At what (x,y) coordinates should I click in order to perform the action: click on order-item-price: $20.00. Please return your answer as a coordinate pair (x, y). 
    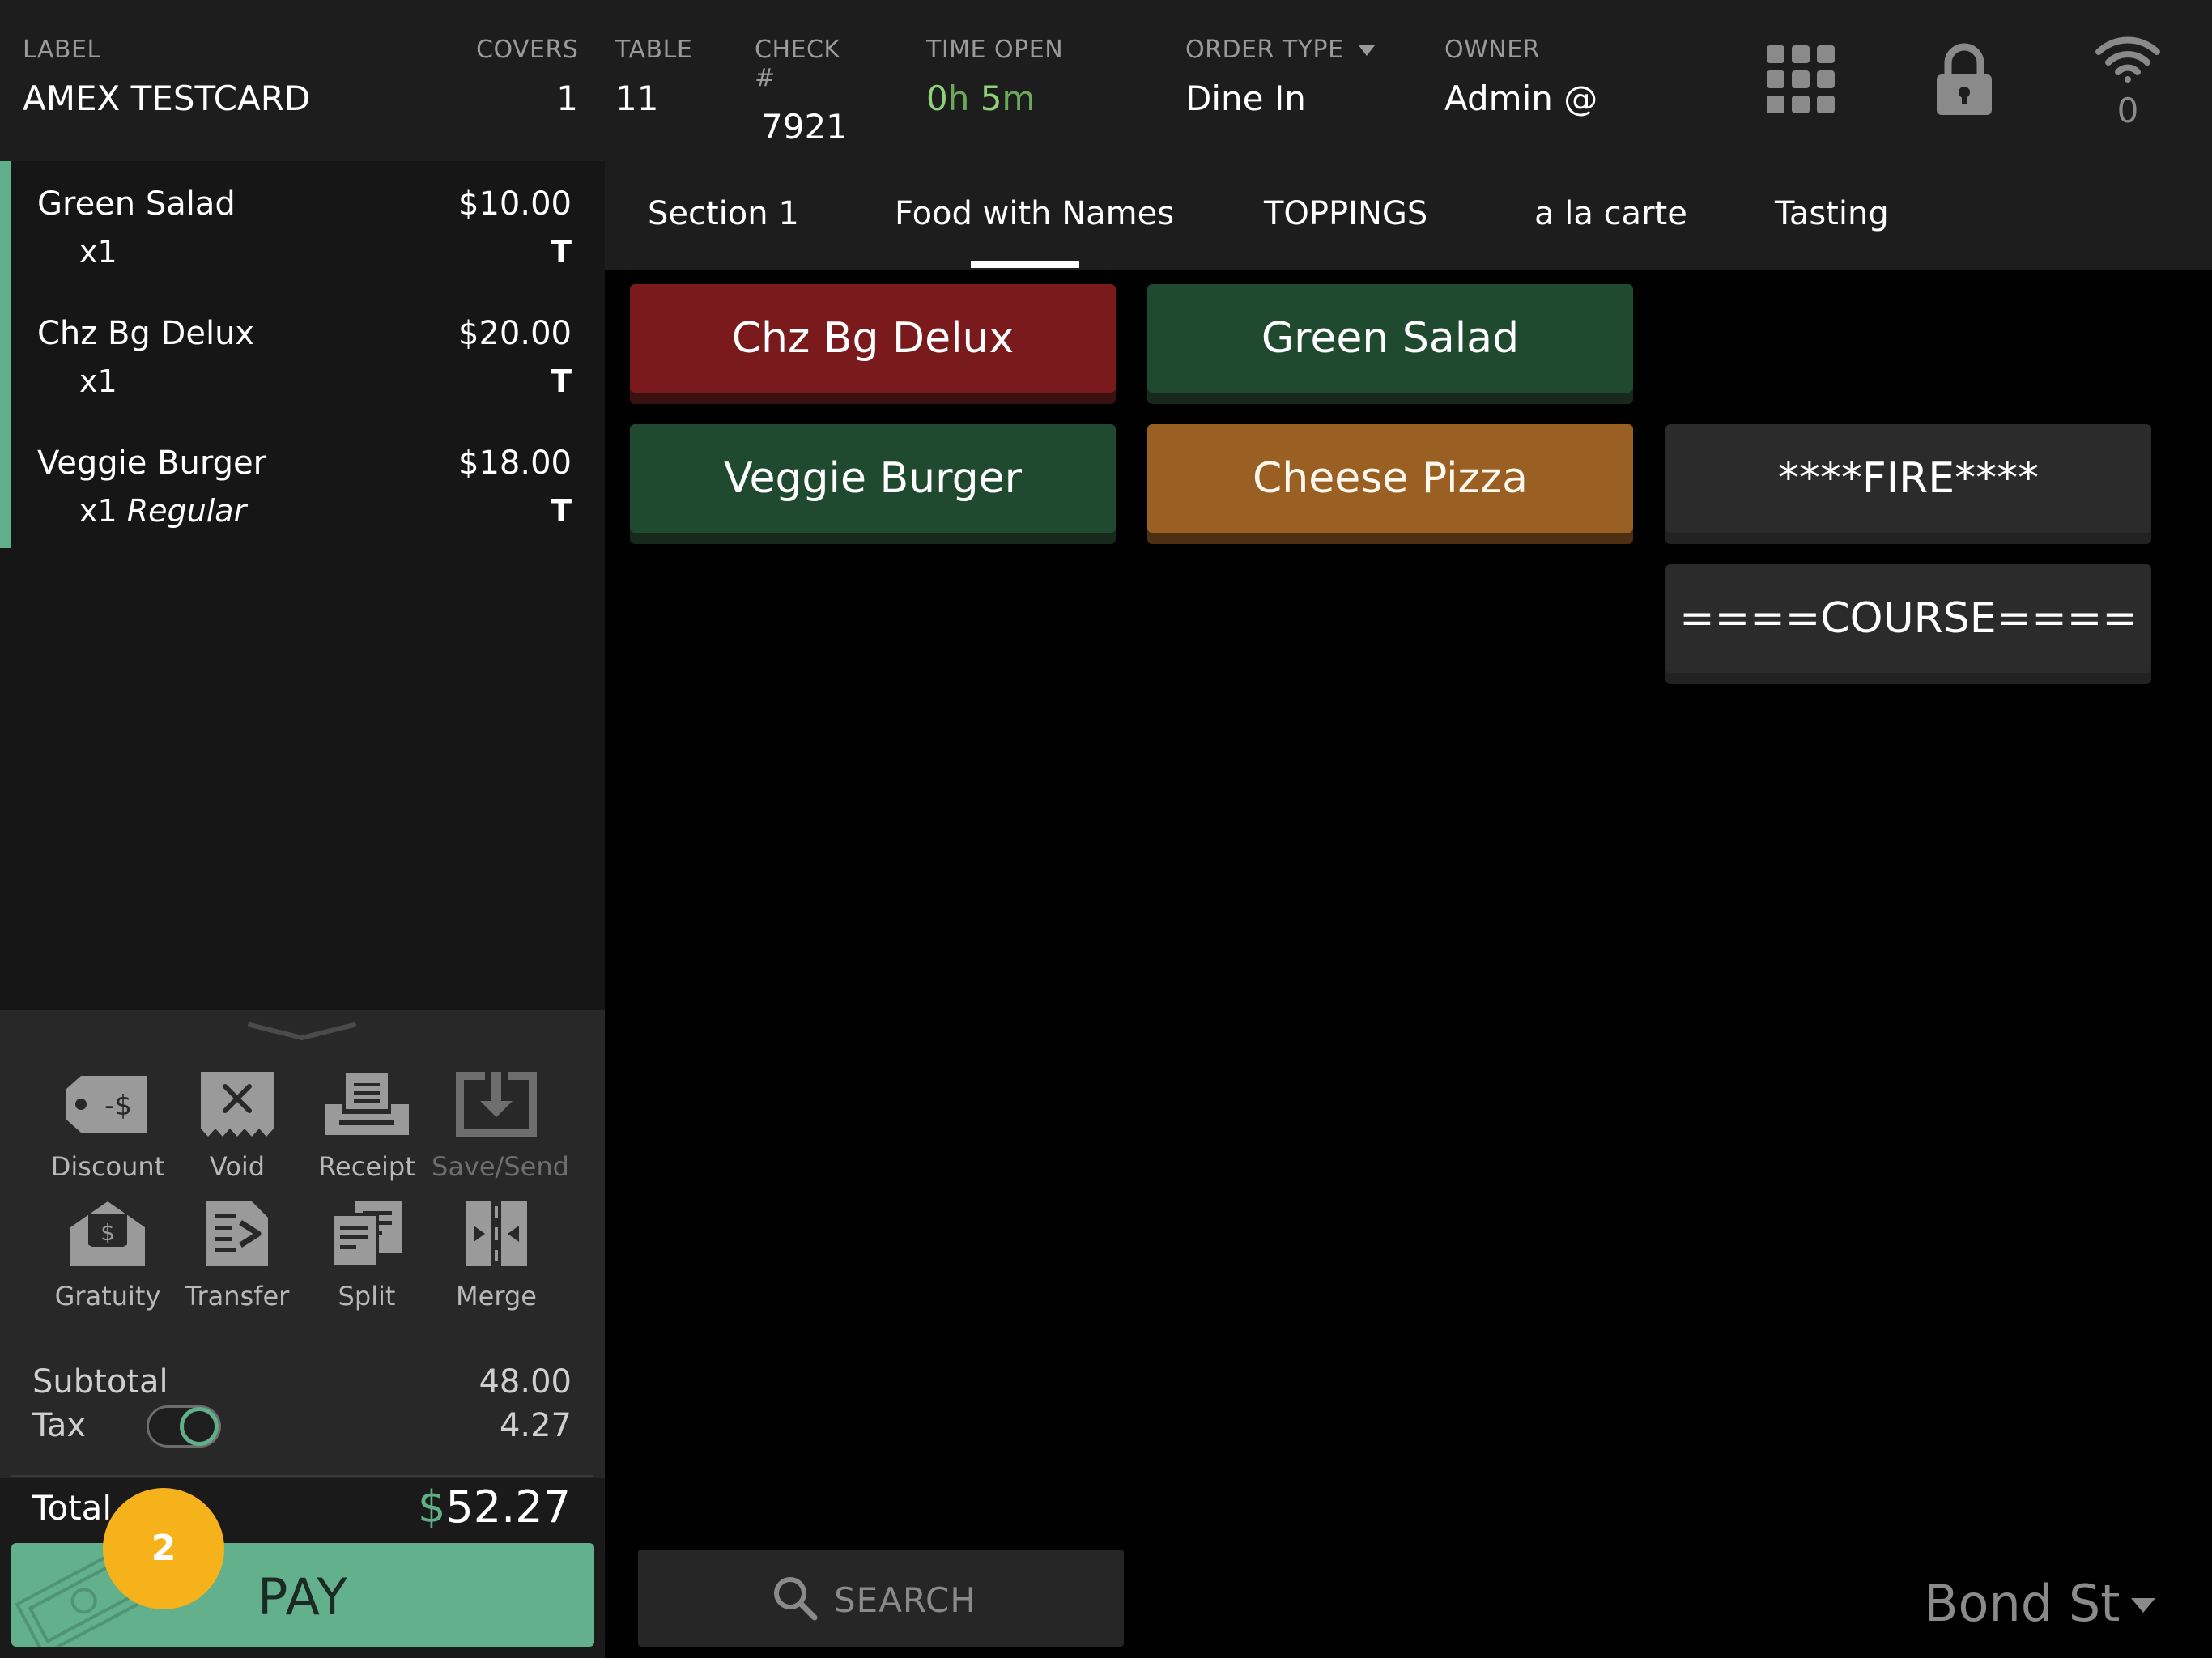
    Looking at the image, I should click on (515, 333).